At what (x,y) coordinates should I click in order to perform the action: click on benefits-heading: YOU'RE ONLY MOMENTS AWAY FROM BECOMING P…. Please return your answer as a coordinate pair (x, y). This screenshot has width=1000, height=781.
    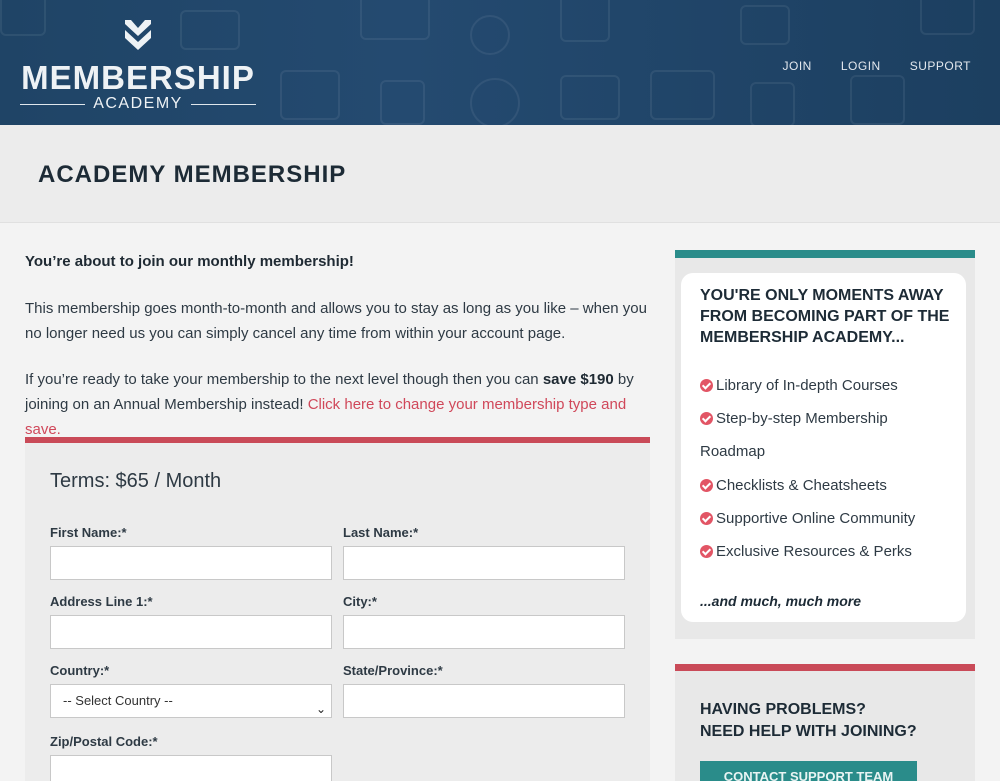
    Looking at the image, I should click on (825, 316).